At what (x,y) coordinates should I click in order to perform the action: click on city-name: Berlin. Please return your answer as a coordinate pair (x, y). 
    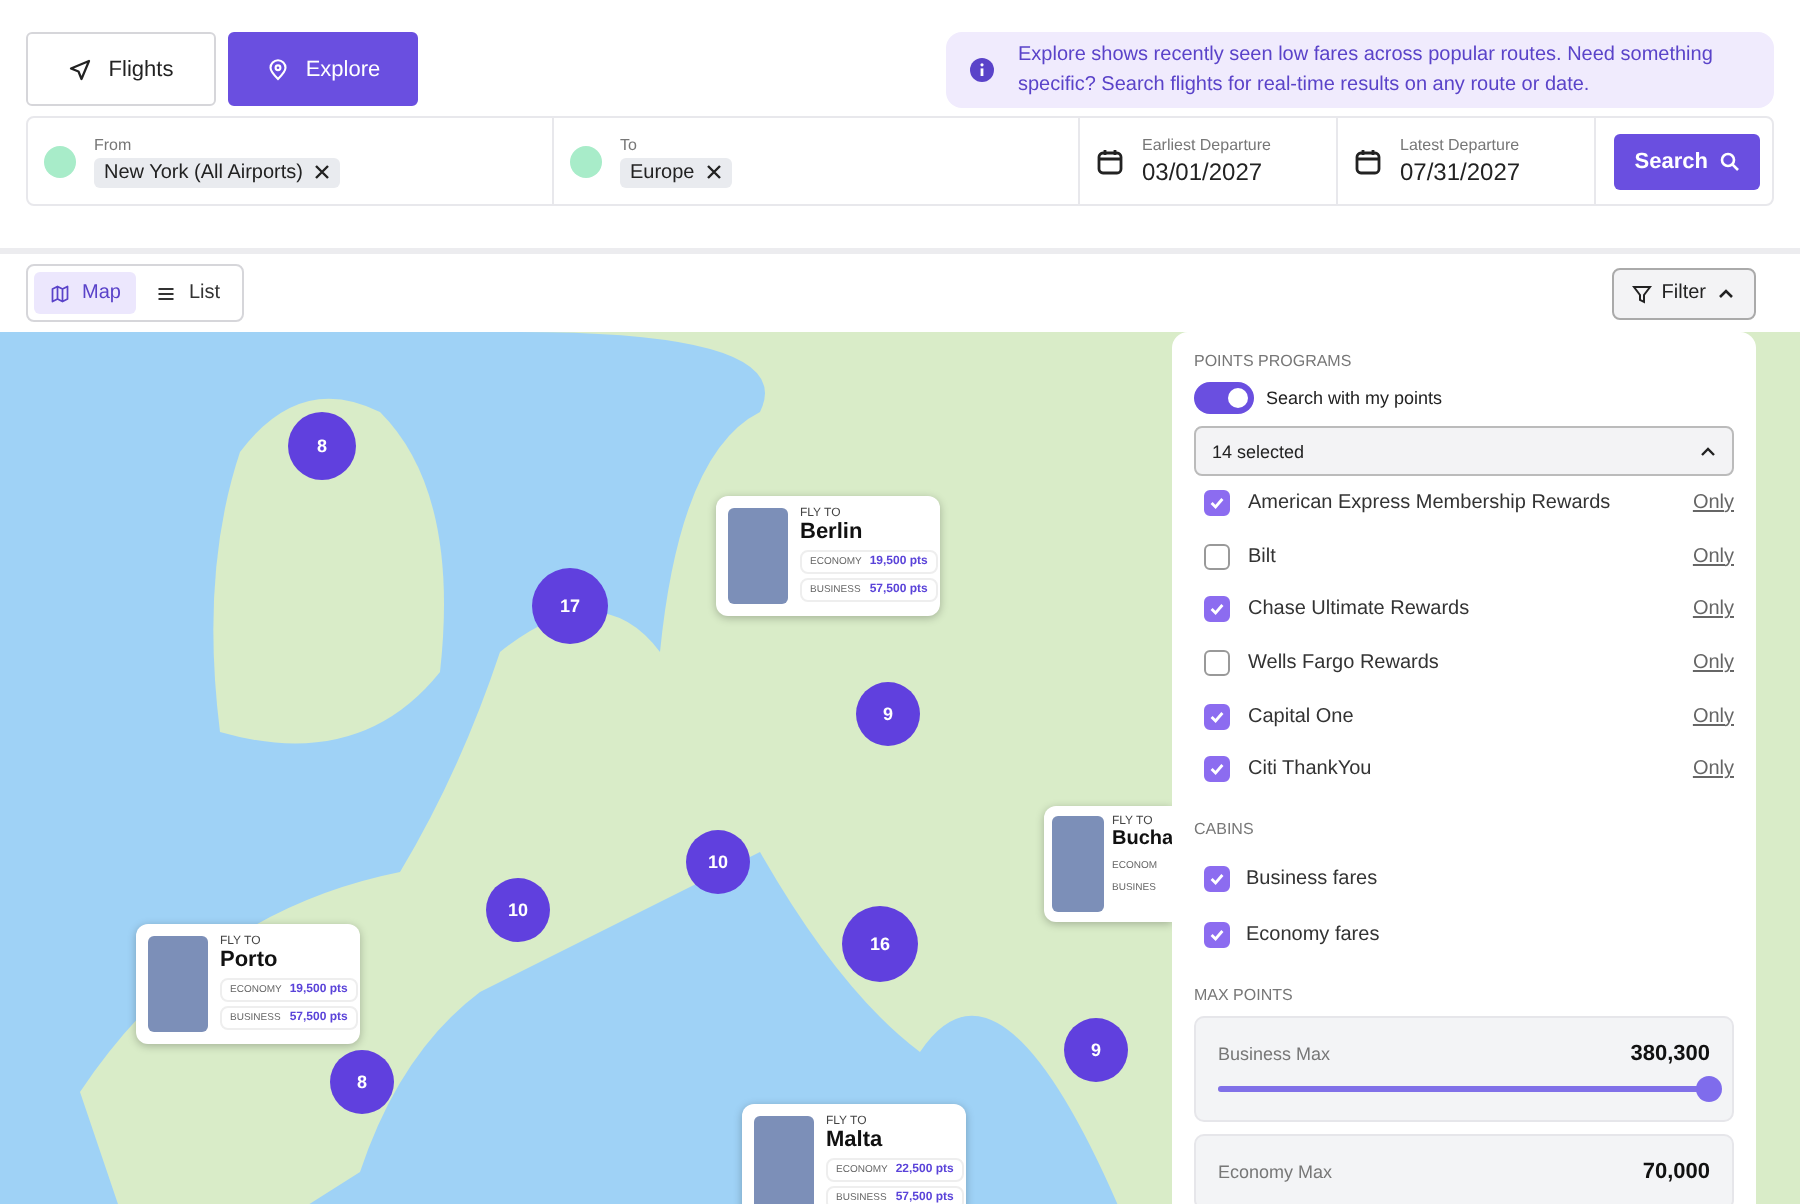
    Looking at the image, I should click on (832, 532).